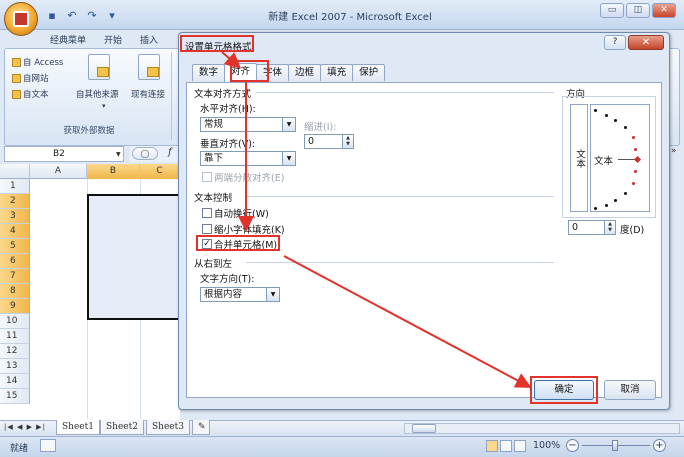 The image size is (684, 457). What do you see at coordinates (15, 186) in the screenshot?
I see `row-header: 1` at bounding box center [15, 186].